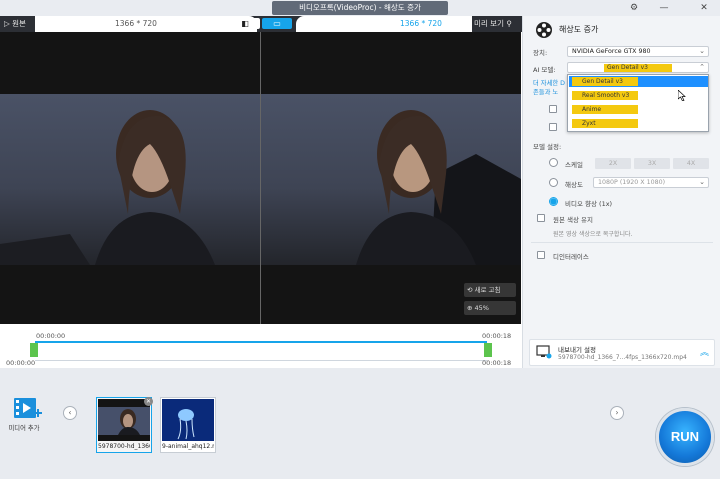 The height and width of the screenshot is (479, 720). Describe the element at coordinates (593, 234) in the screenshot. I see `keep-color-desc: 원본 영상 색상으로 복구합니다.` at that location.